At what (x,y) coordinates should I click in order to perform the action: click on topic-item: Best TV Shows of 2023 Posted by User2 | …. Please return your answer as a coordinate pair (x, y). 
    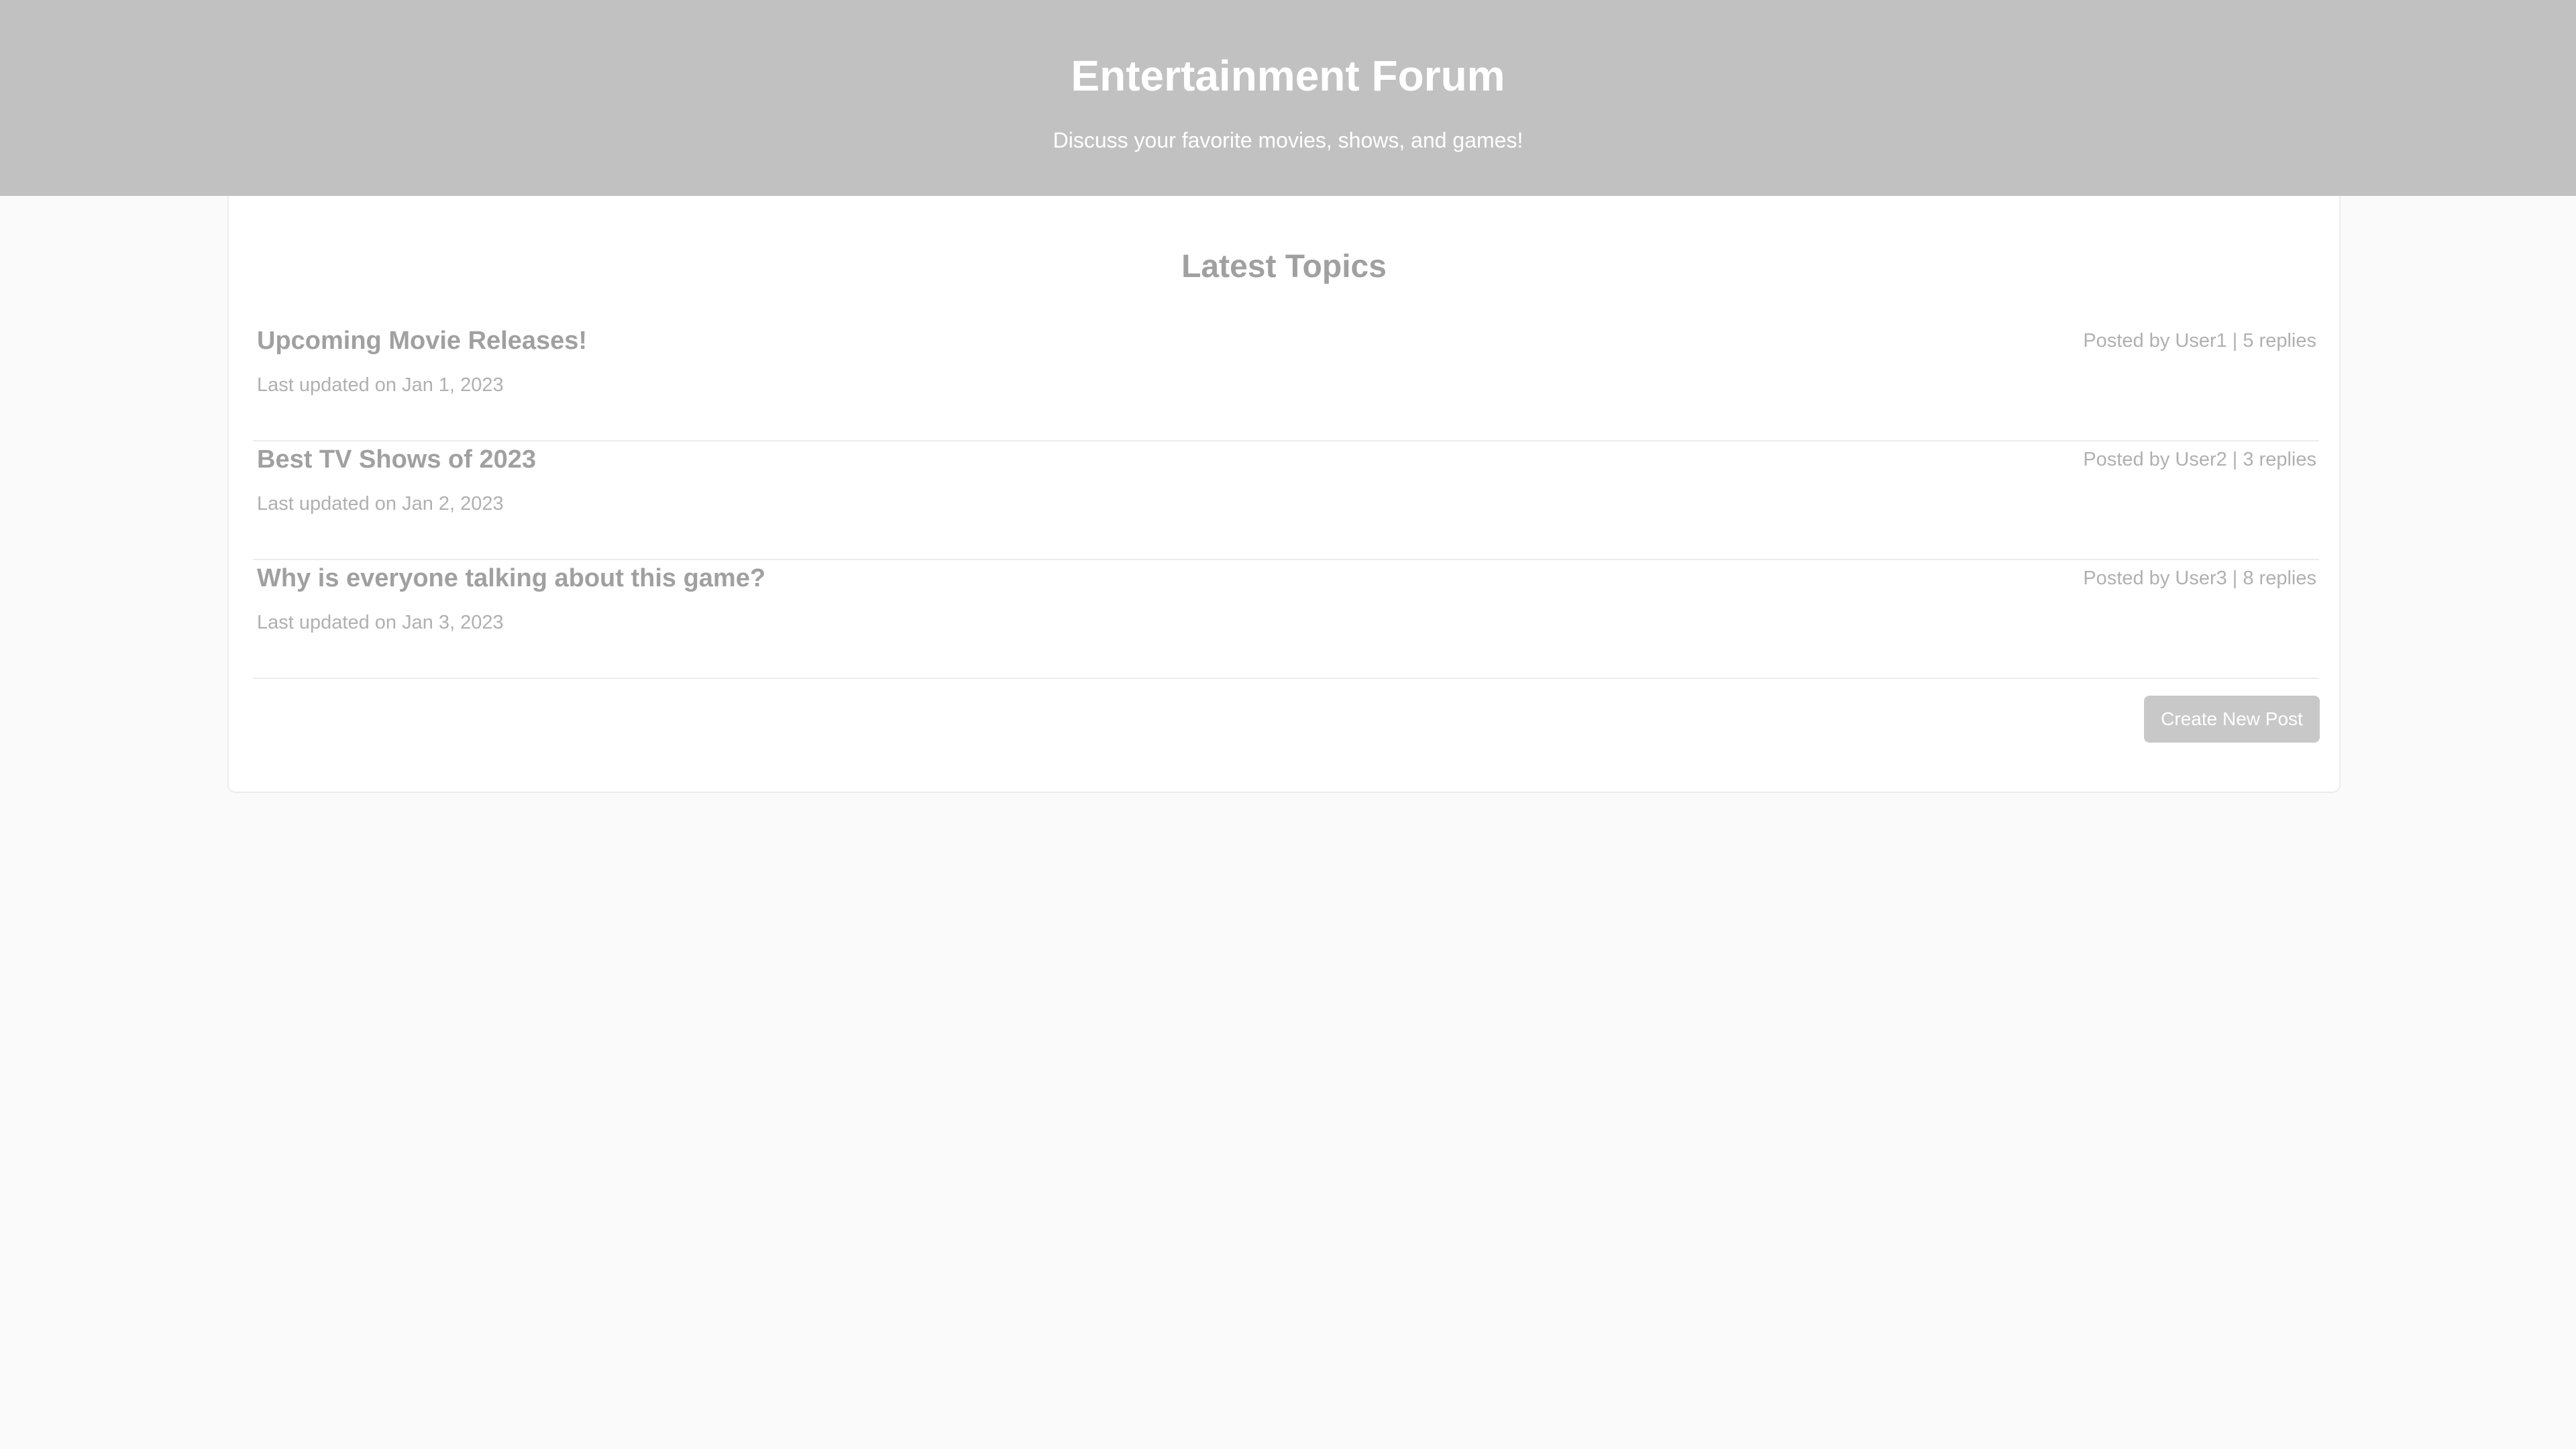
    Looking at the image, I should click on (1286, 501).